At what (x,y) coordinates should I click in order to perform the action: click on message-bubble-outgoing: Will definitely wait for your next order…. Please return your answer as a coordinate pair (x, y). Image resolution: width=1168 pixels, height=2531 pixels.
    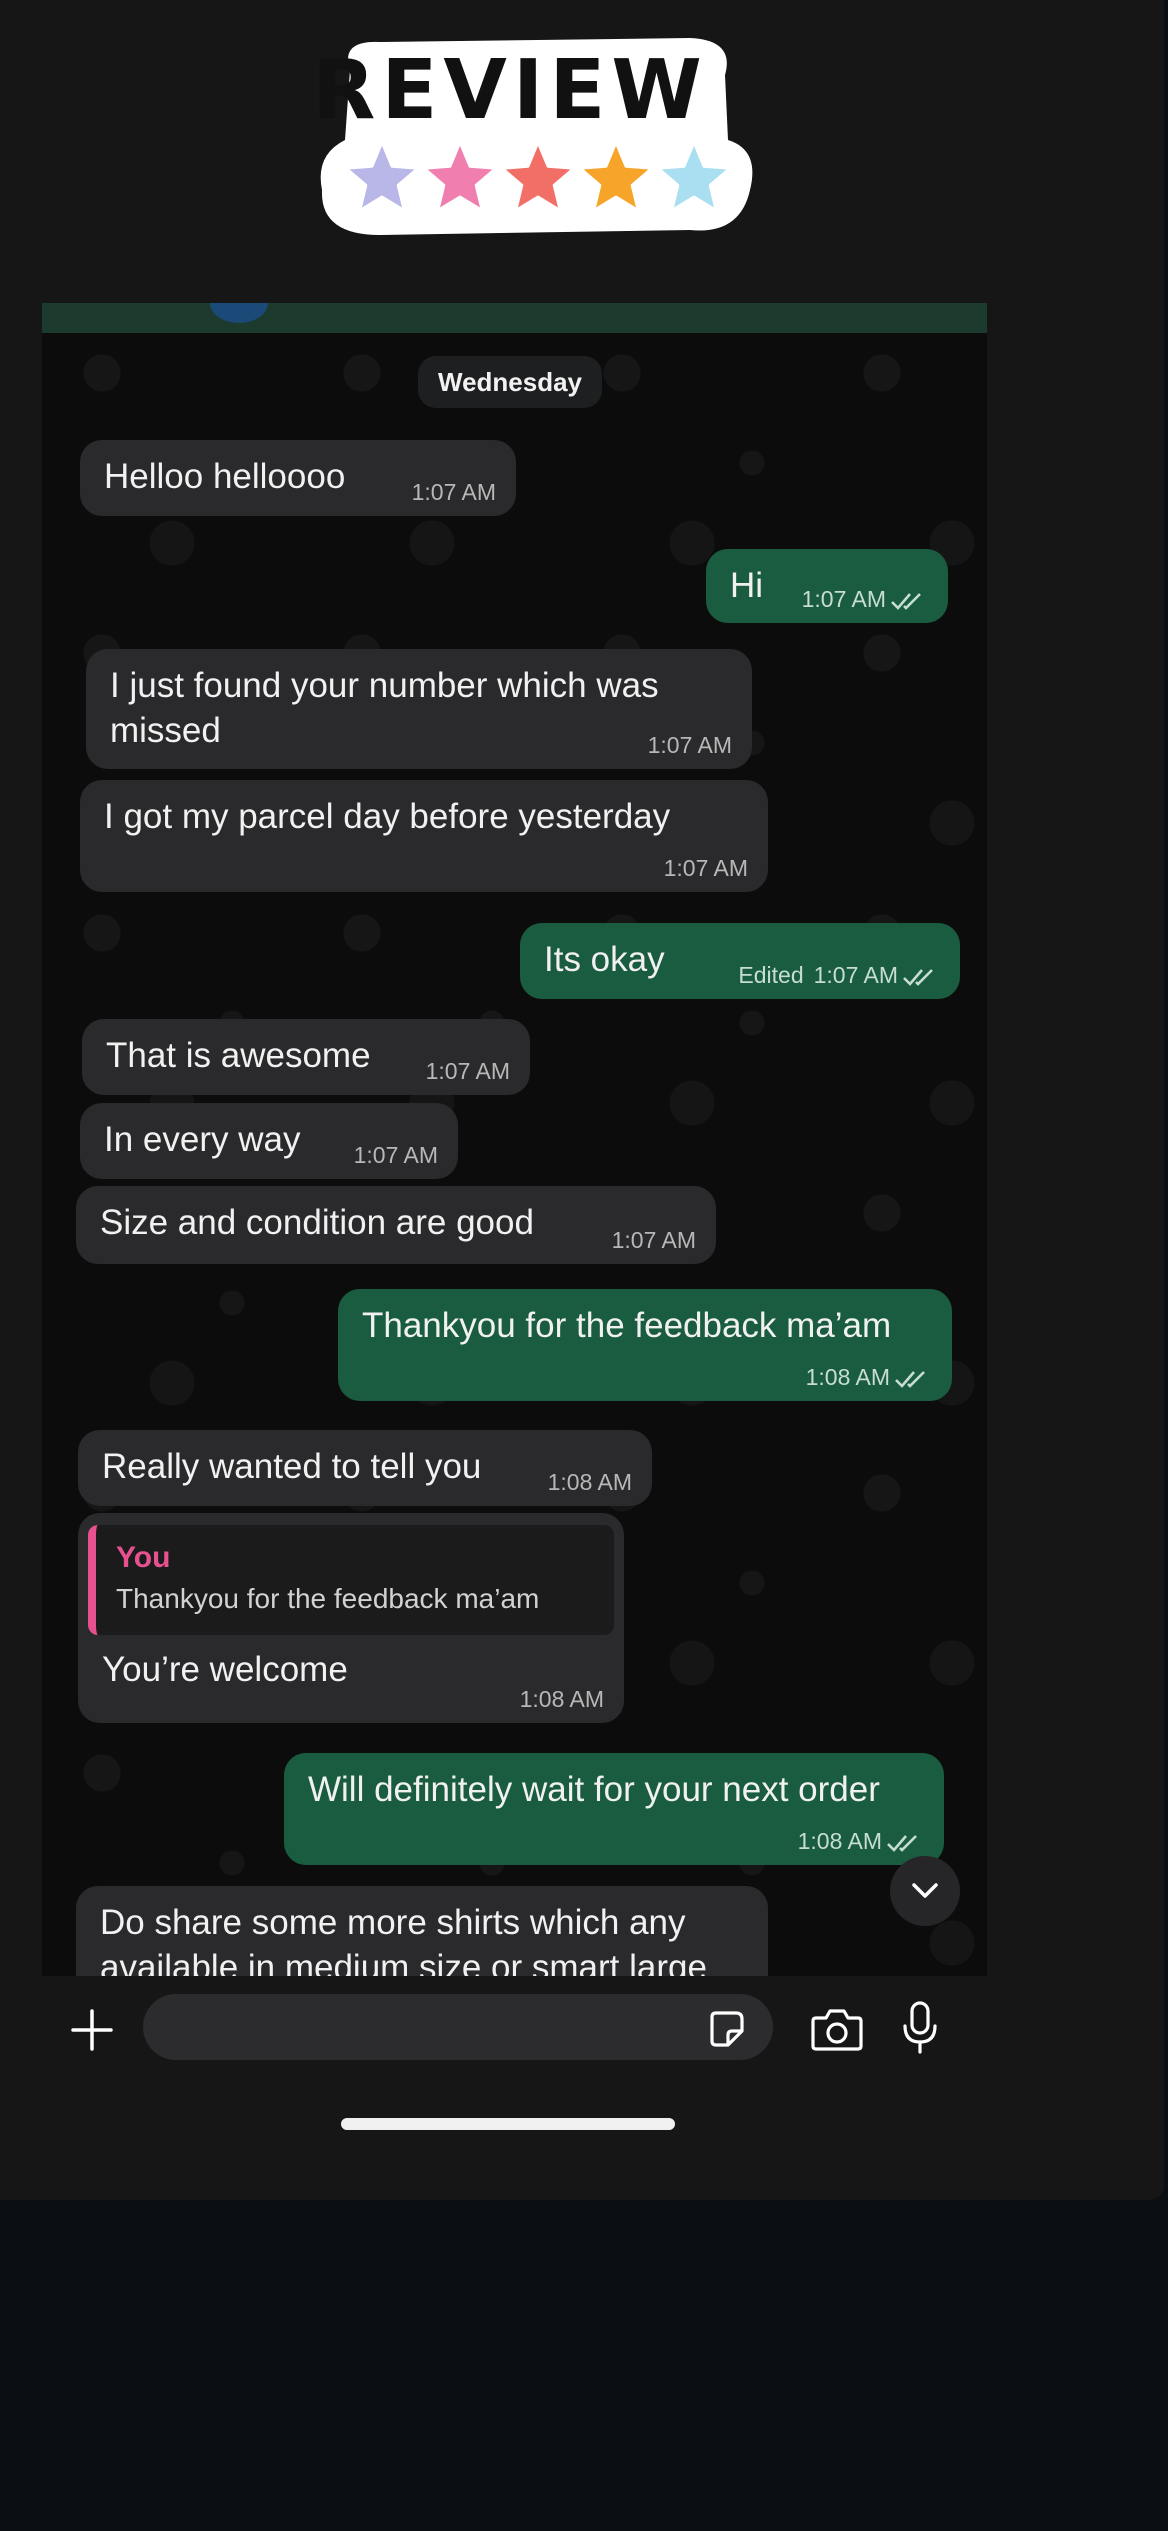
    Looking at the image, I should click on (614, 1809).